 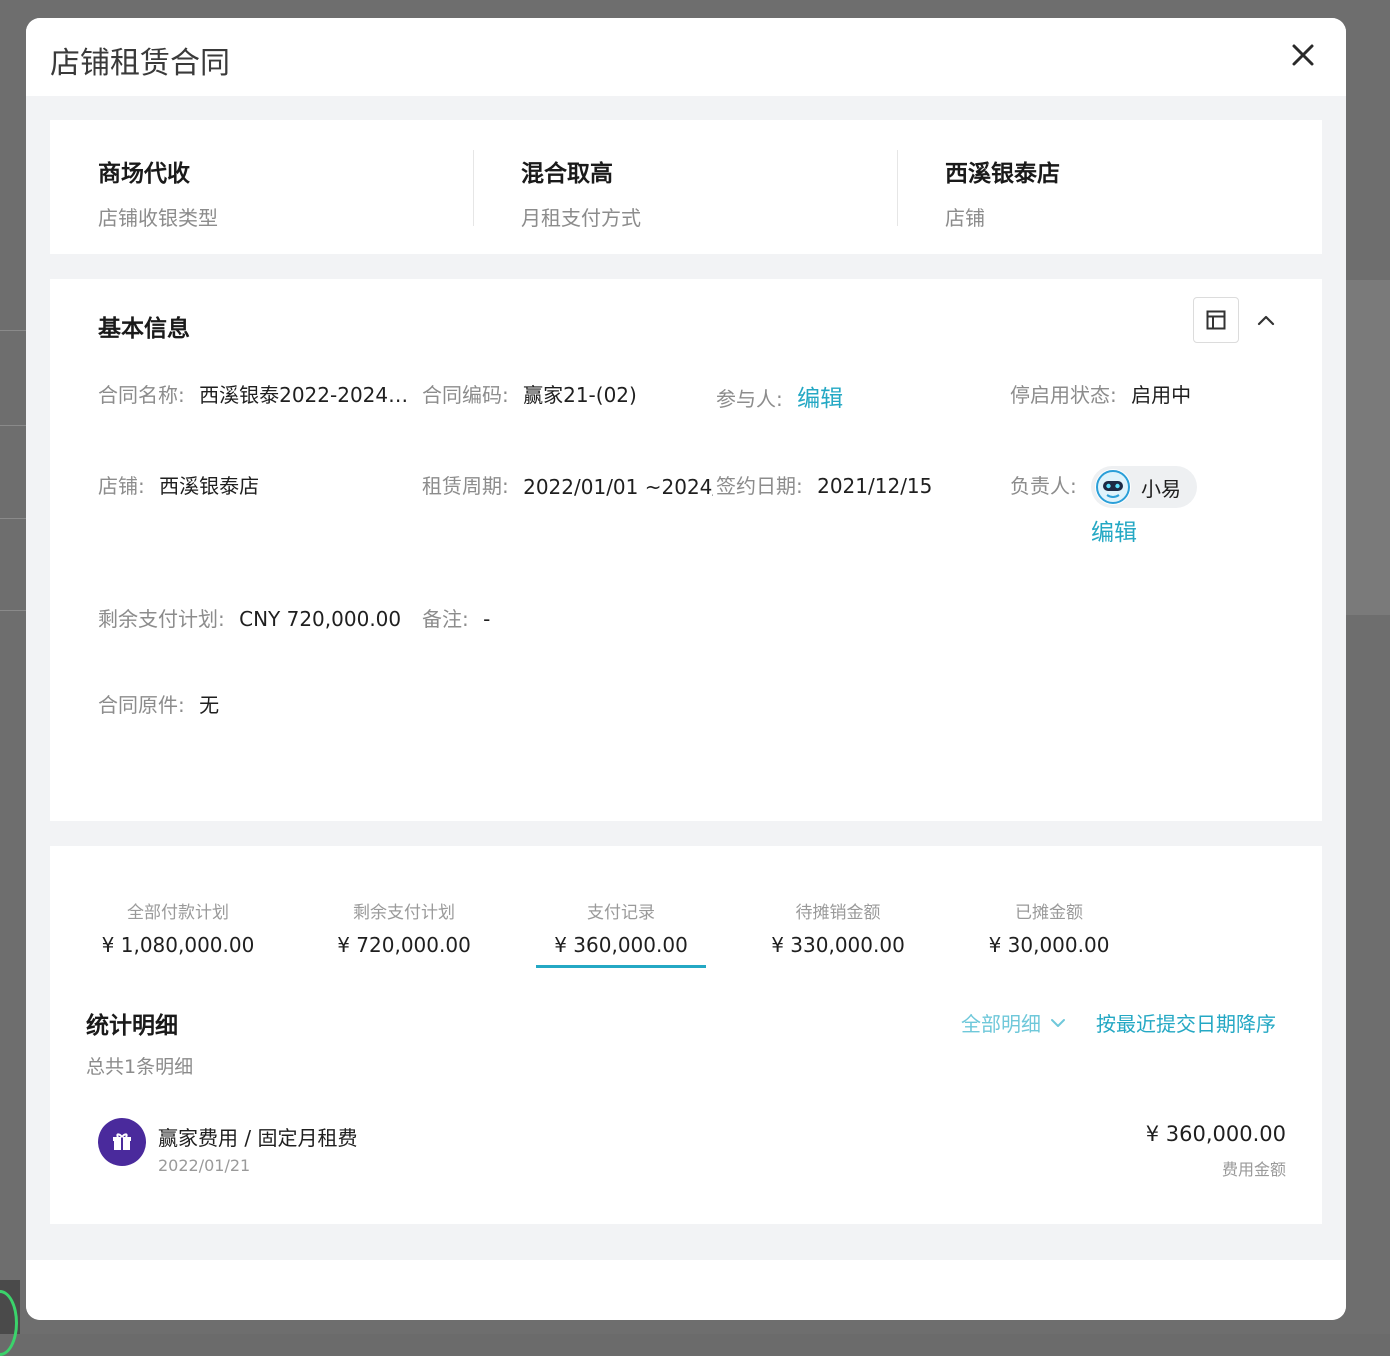 I want to click on field-store: 店铺: 西溪银泰店, so click(x=178, y=484).